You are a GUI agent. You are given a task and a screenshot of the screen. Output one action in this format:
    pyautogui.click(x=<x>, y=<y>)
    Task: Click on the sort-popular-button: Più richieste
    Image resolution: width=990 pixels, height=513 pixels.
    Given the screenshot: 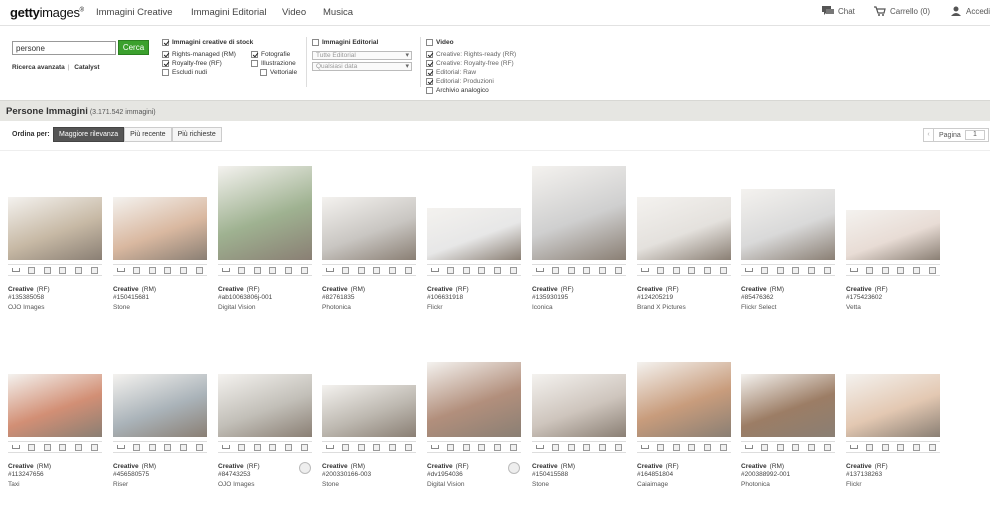 What is the action you would take?
    pyautogui.click(x=196, y=134)
    